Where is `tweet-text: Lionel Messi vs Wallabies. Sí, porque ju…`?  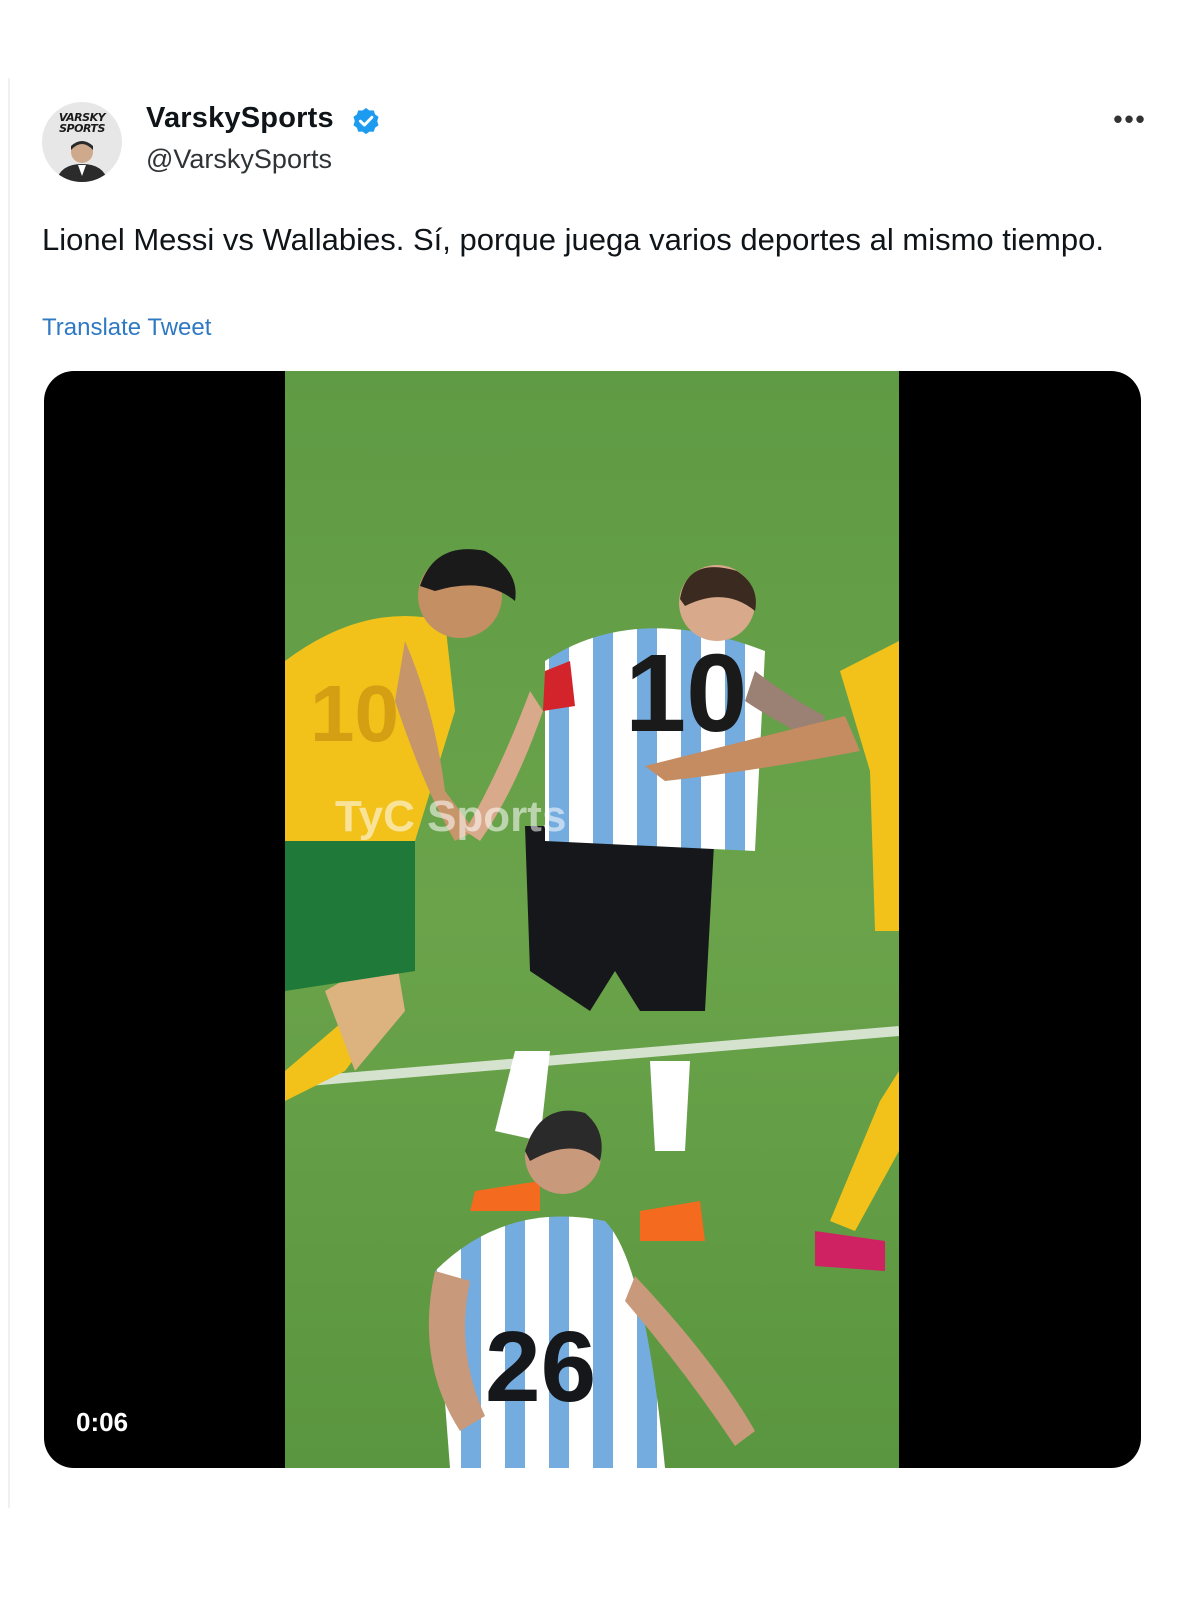
tweet-text: Lionel Messi vs Wallabies. Sí, porque ju… is located at coordinates (573, 239).